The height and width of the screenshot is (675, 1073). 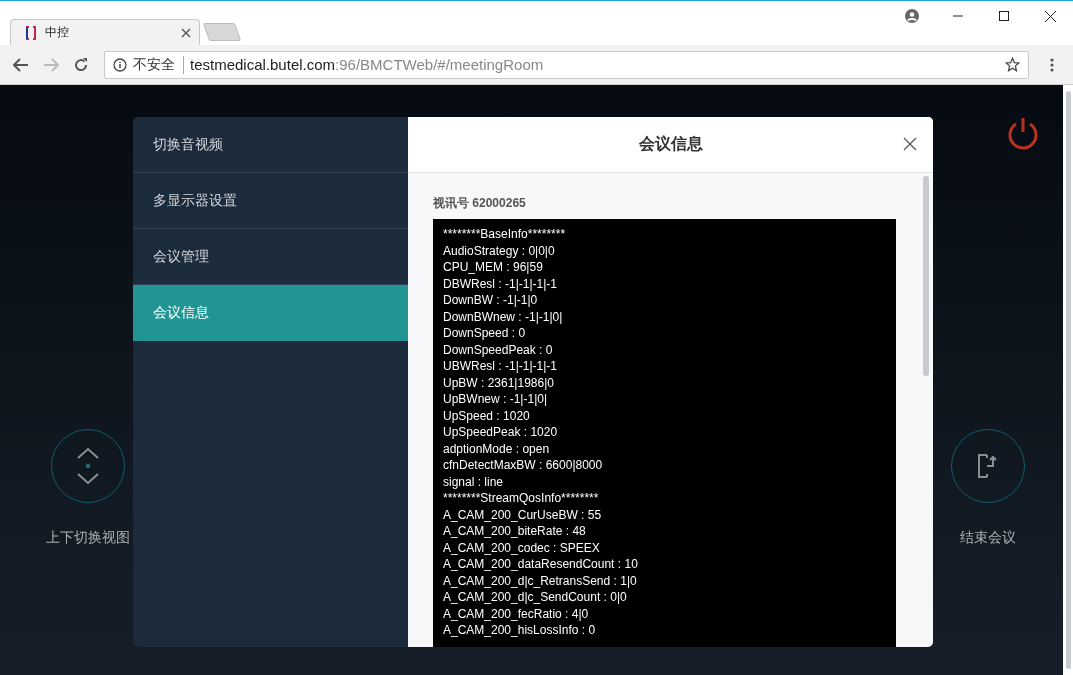 What do you see at coordinates (670, 144) in the screenshot?
I see `dialog-title: 会议信息` at bounding box center [670, 144].